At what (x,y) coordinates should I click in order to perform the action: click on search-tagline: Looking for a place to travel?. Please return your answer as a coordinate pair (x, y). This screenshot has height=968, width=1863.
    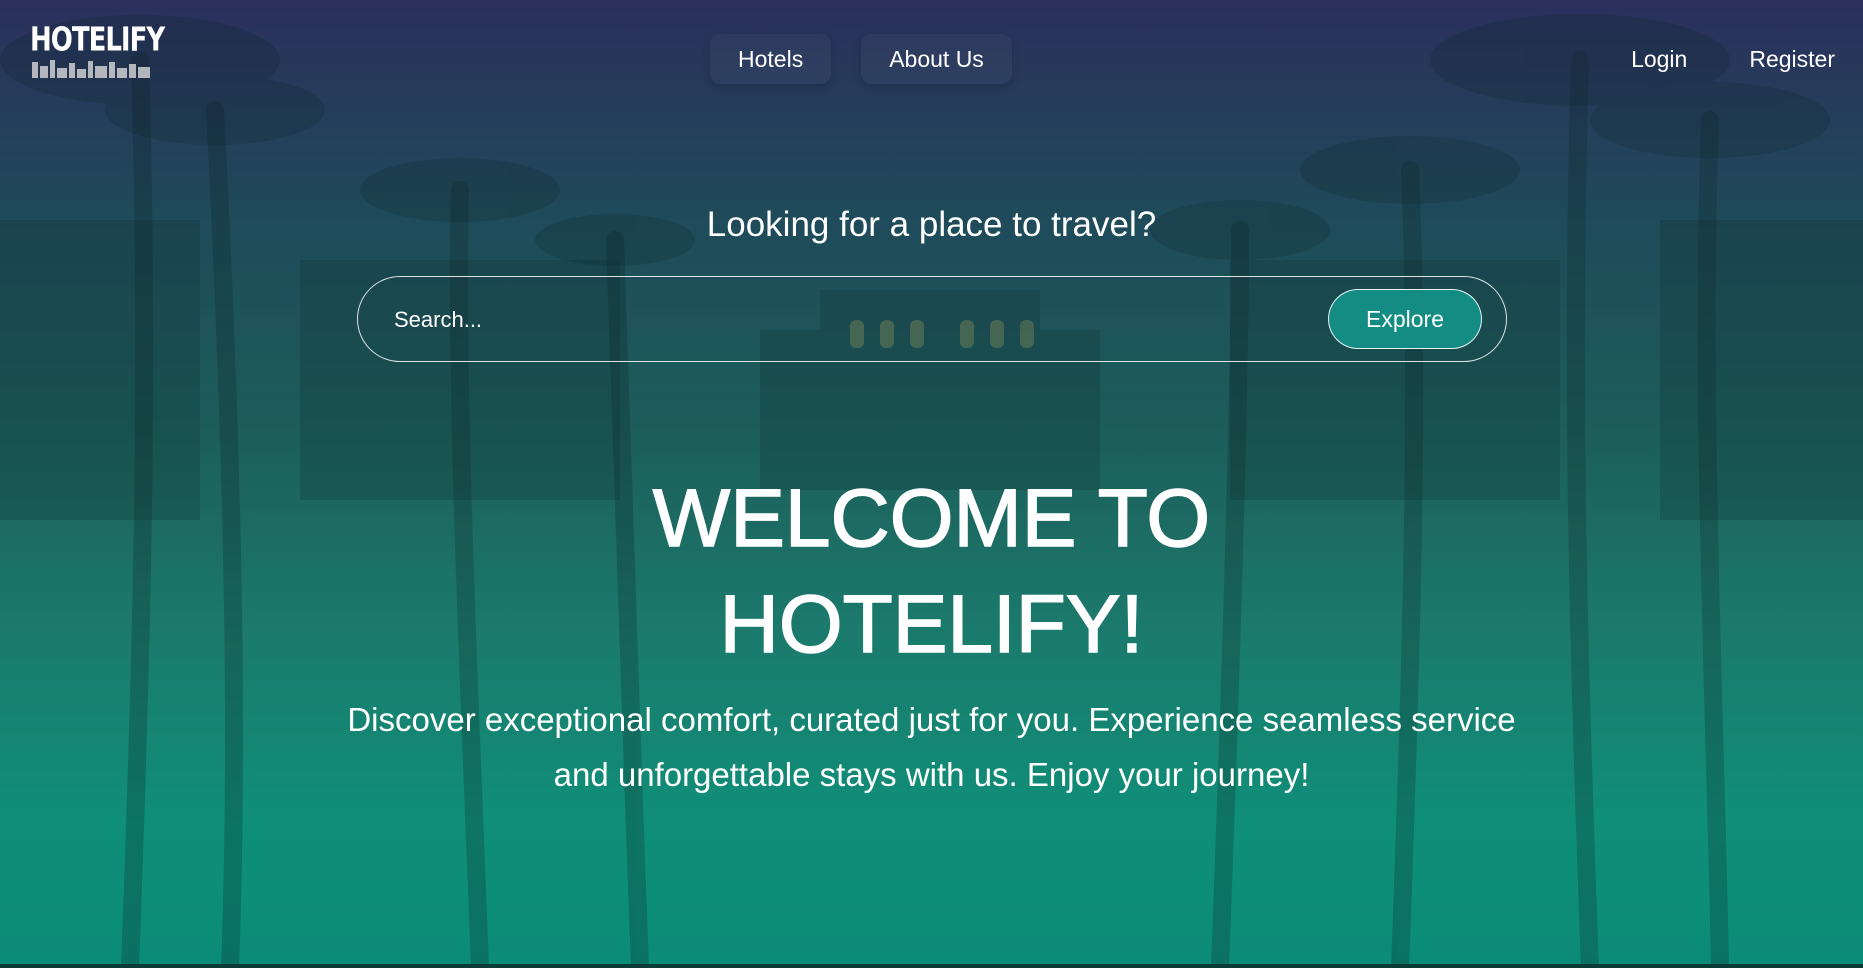
    Looking at the image, I should click on (931, 224).